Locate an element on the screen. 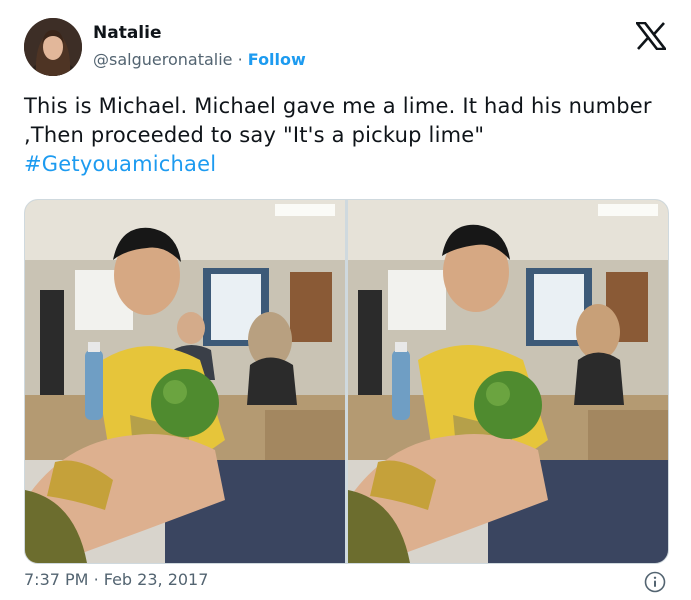  user-name: Natalie is located at coordinates (127, 33).